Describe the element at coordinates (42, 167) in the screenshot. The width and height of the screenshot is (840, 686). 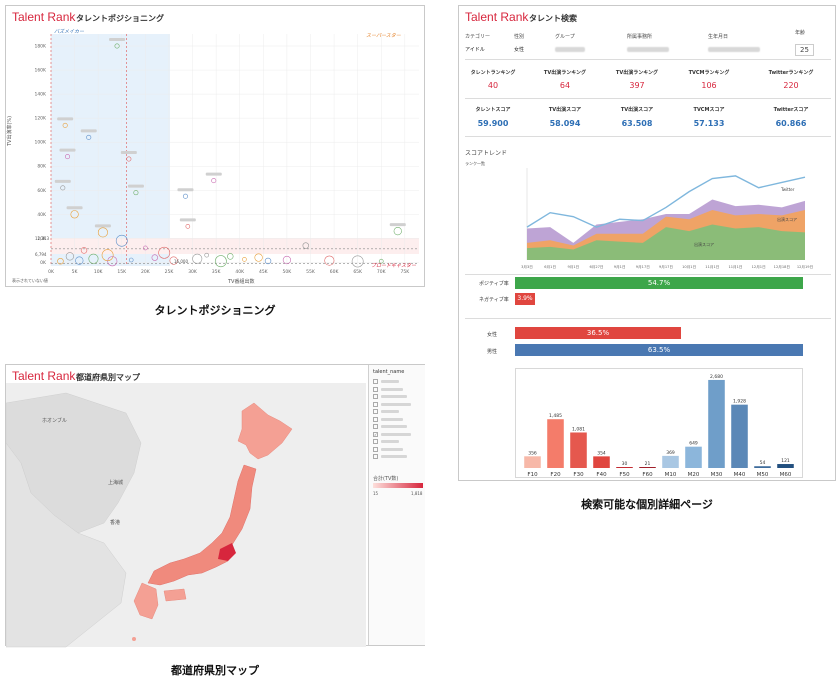
I see `y-tick-label: 80K` at that location.